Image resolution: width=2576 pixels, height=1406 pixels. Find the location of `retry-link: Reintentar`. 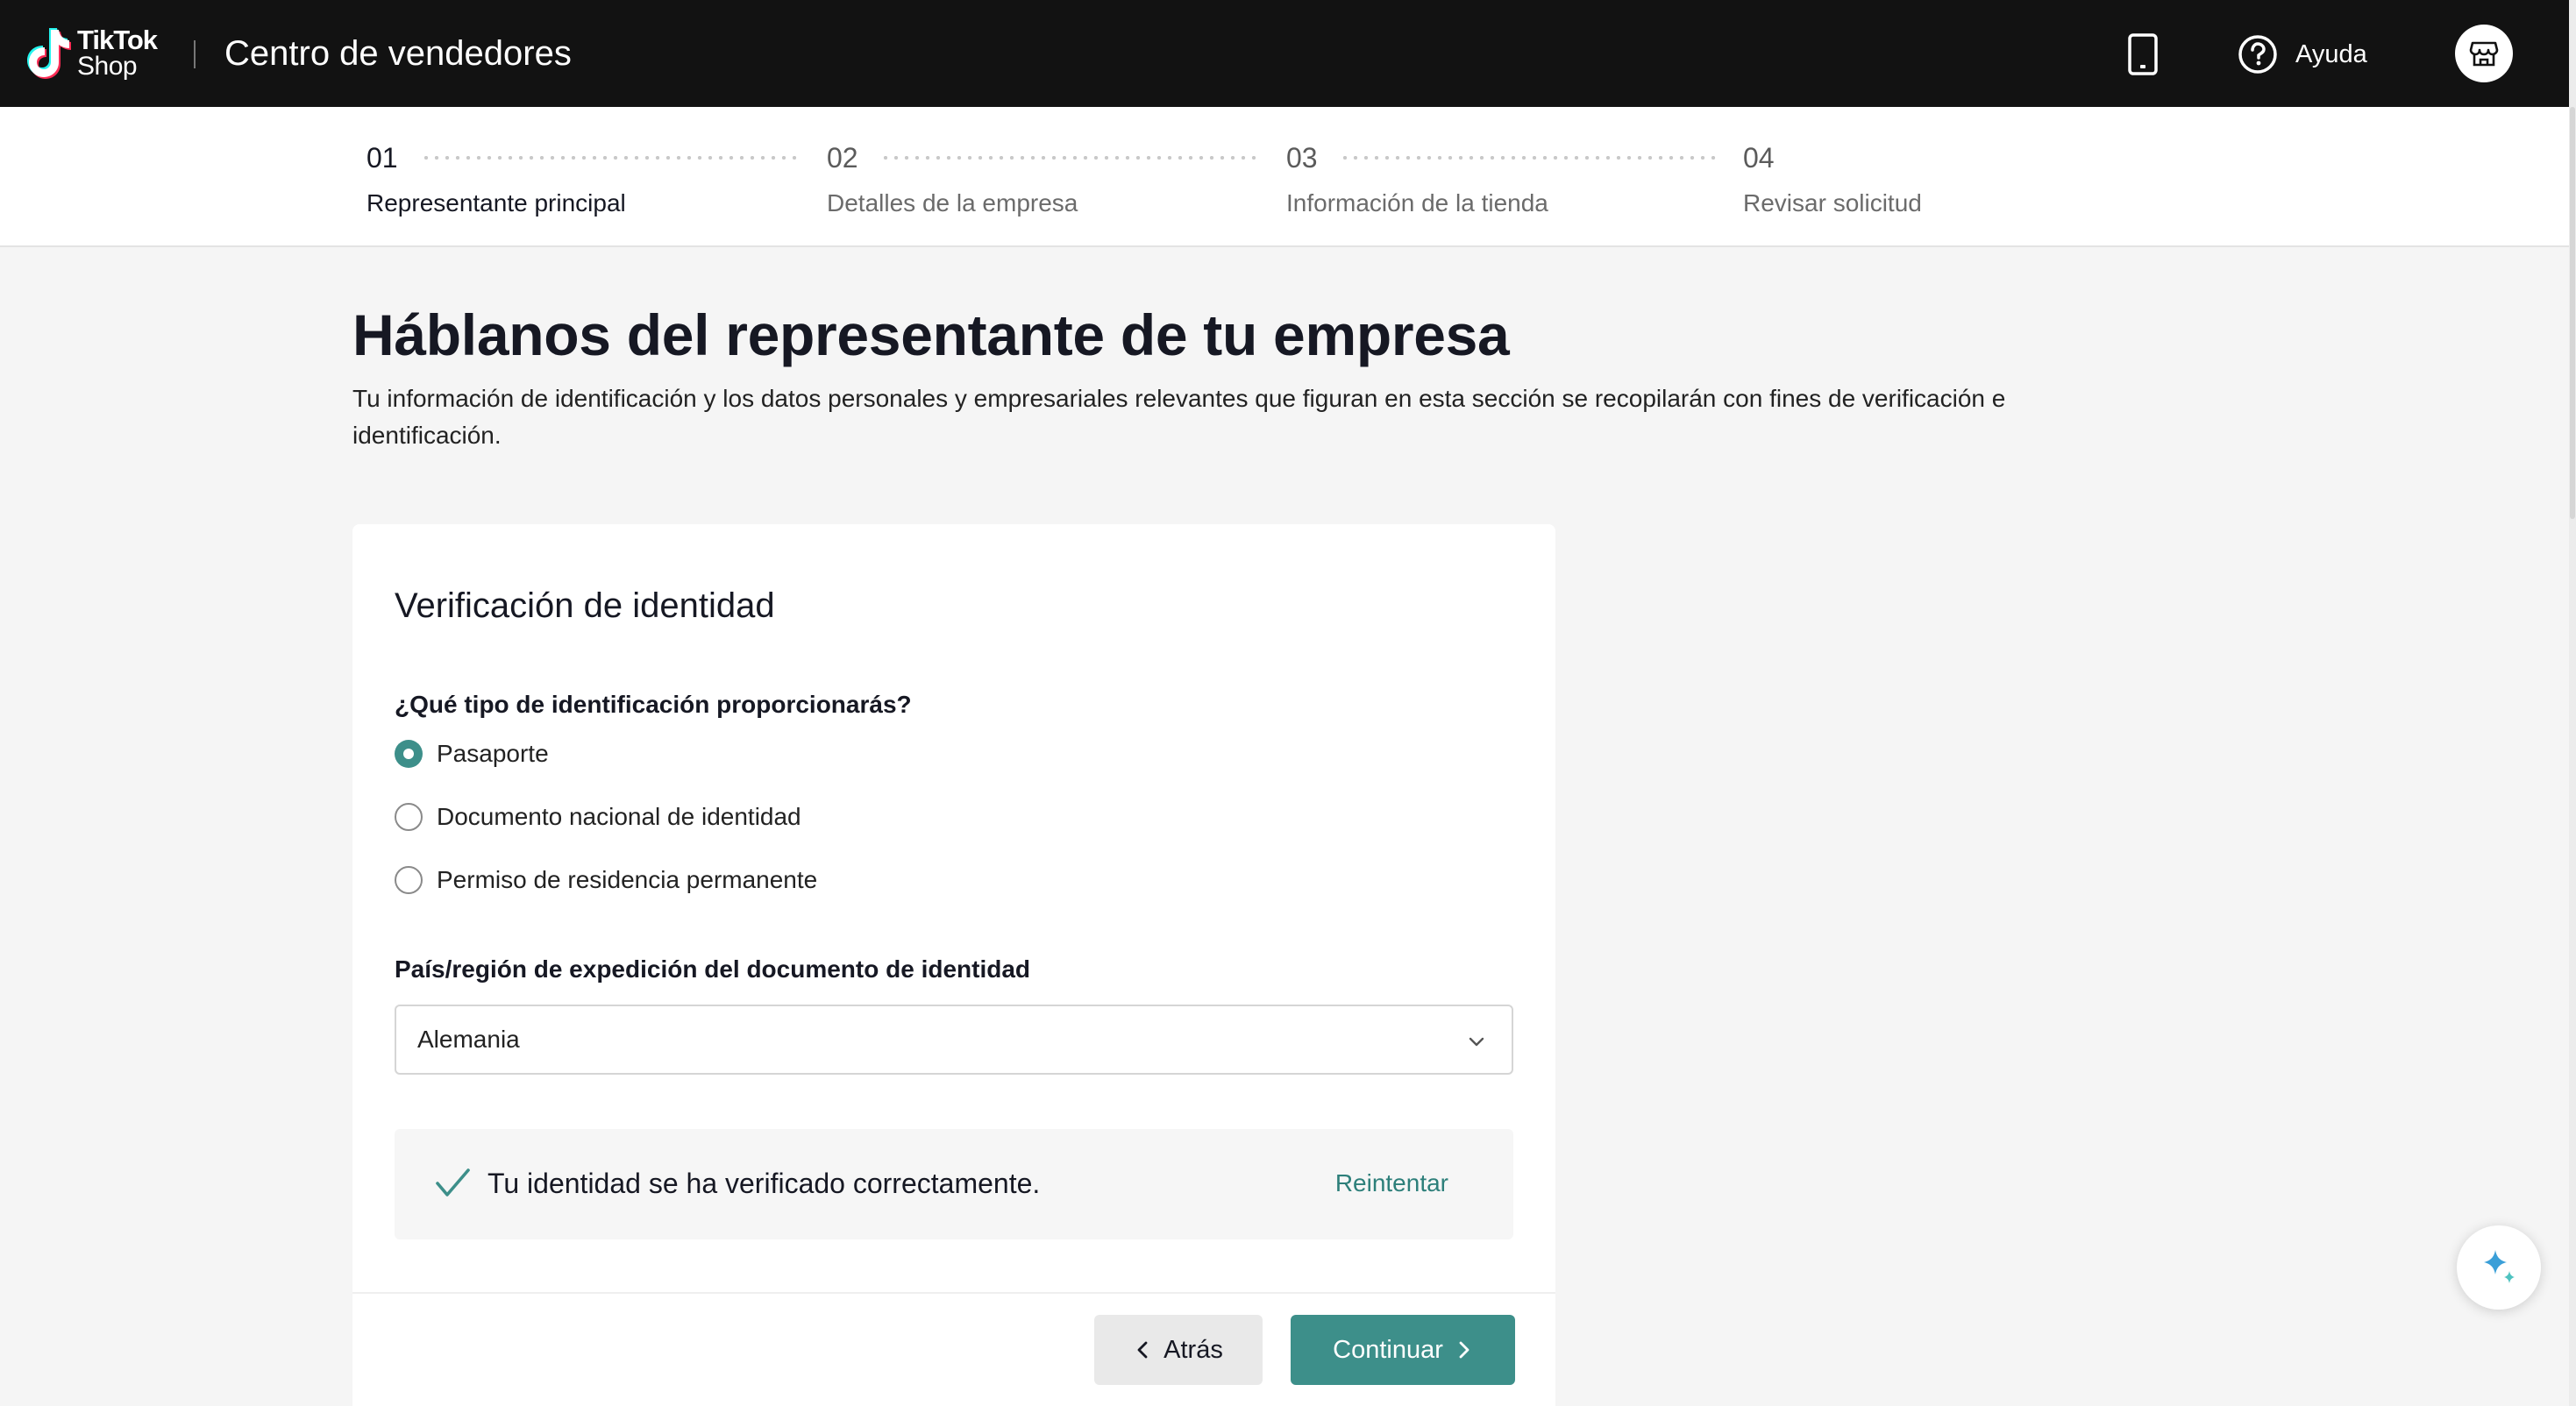

retry-link: Reintentar is located at coordinates (1391, 1183).